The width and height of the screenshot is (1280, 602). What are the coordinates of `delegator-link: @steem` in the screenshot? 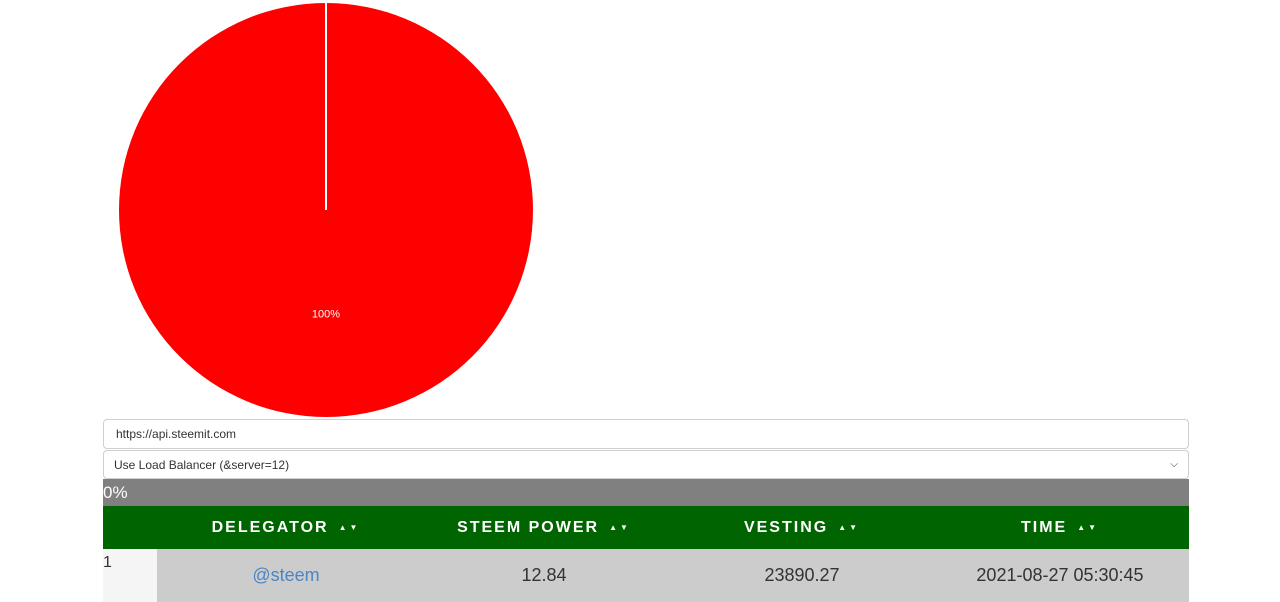 It's located at (285, 575).